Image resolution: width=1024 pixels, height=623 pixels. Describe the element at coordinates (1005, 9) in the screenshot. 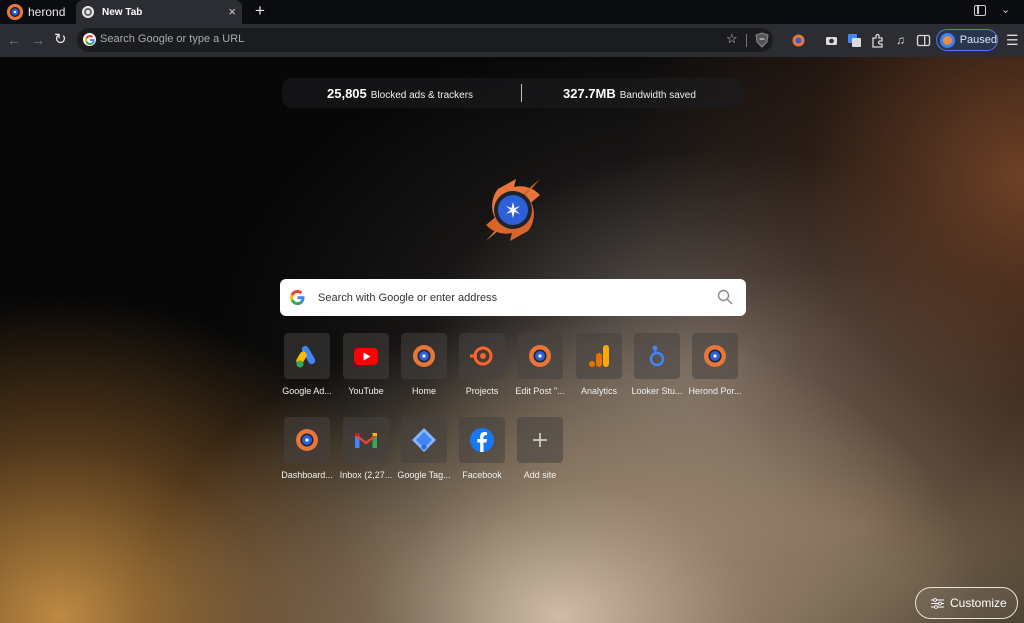

I see `tab-search-chevron-icon: ⌄` at that location.